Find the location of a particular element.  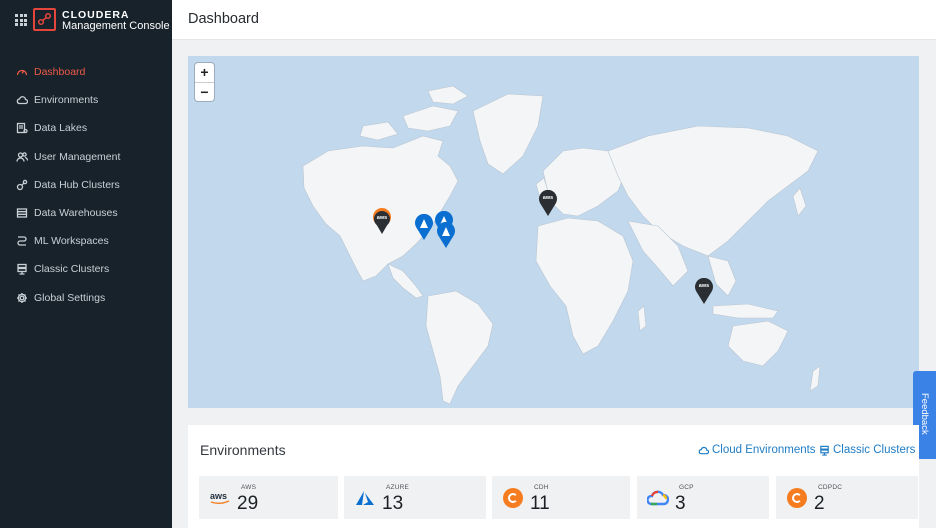

sidebar-item-label: ML Workspaces is located at coordinates (71, 241).